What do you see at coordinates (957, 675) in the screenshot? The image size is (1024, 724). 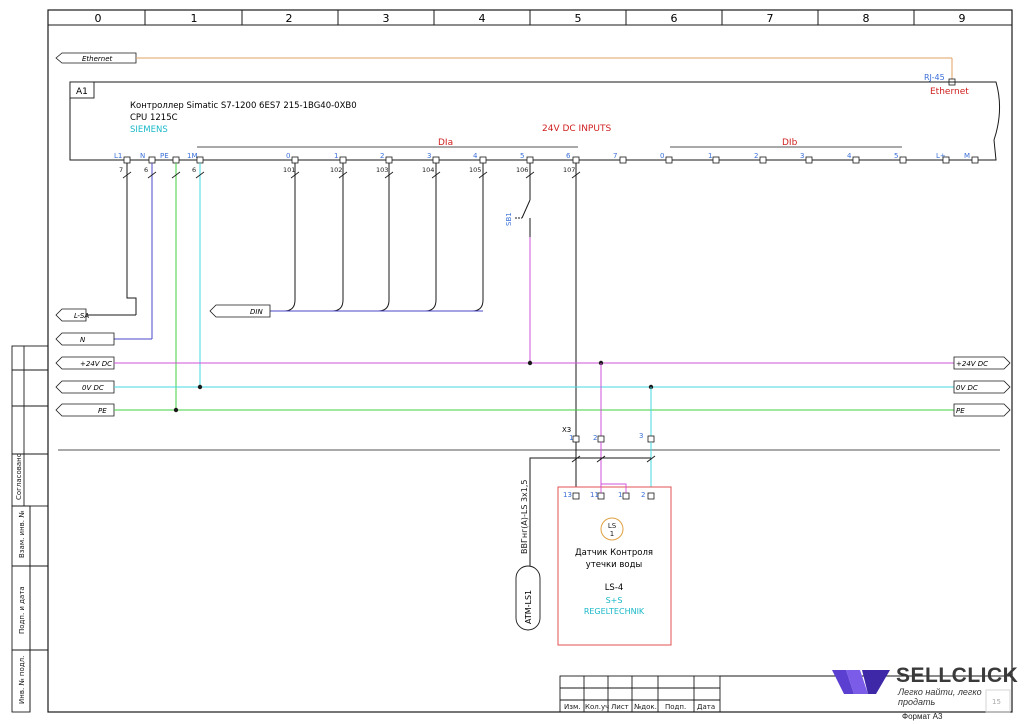 I see `watermark-title: SELLCLICK` at bounding box center [957, 675].